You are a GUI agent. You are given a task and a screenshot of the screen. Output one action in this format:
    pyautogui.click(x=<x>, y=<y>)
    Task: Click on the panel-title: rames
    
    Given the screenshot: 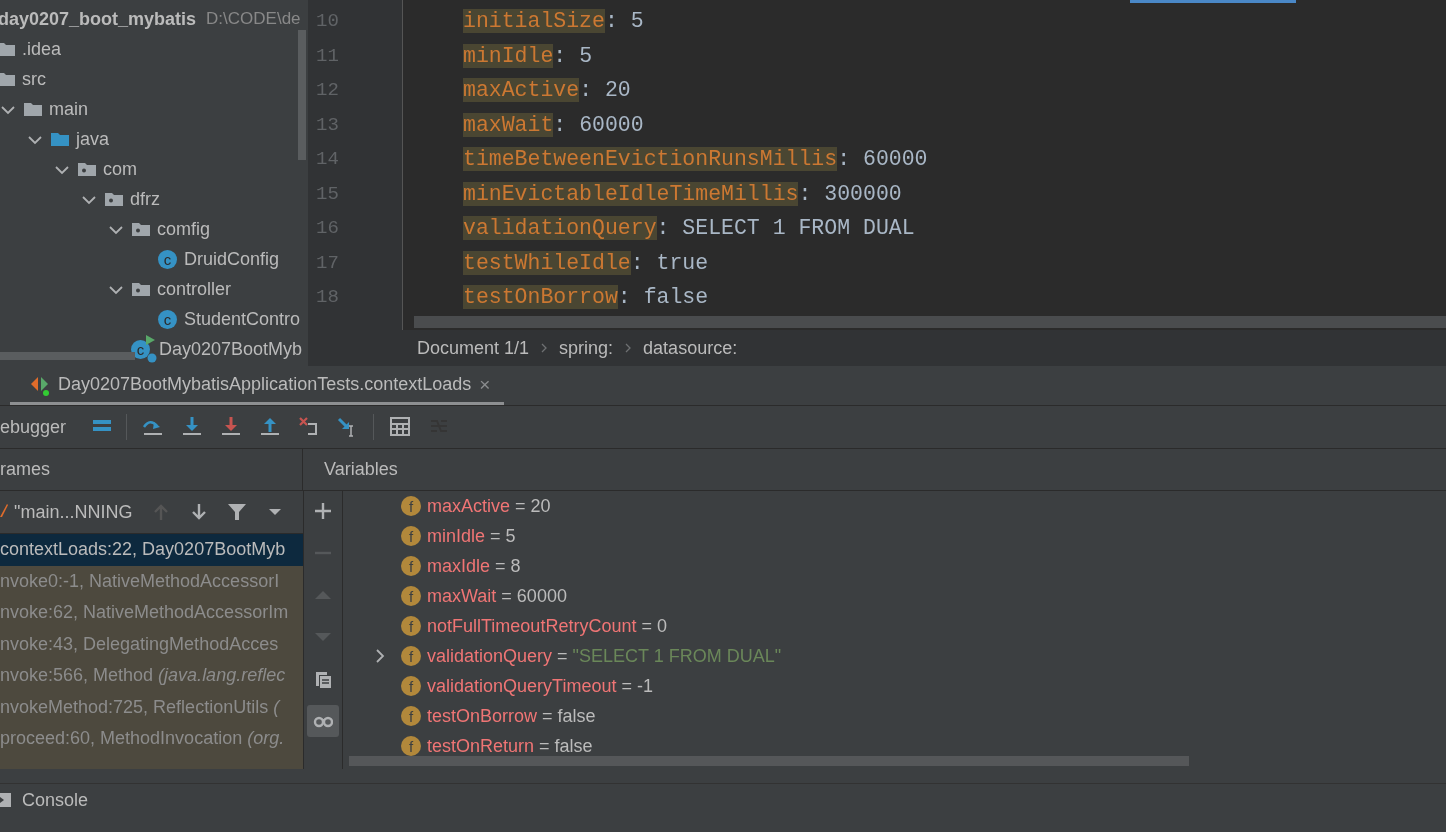 What is the action you would take?
    pyautogui.click(x=25, y=469)
    